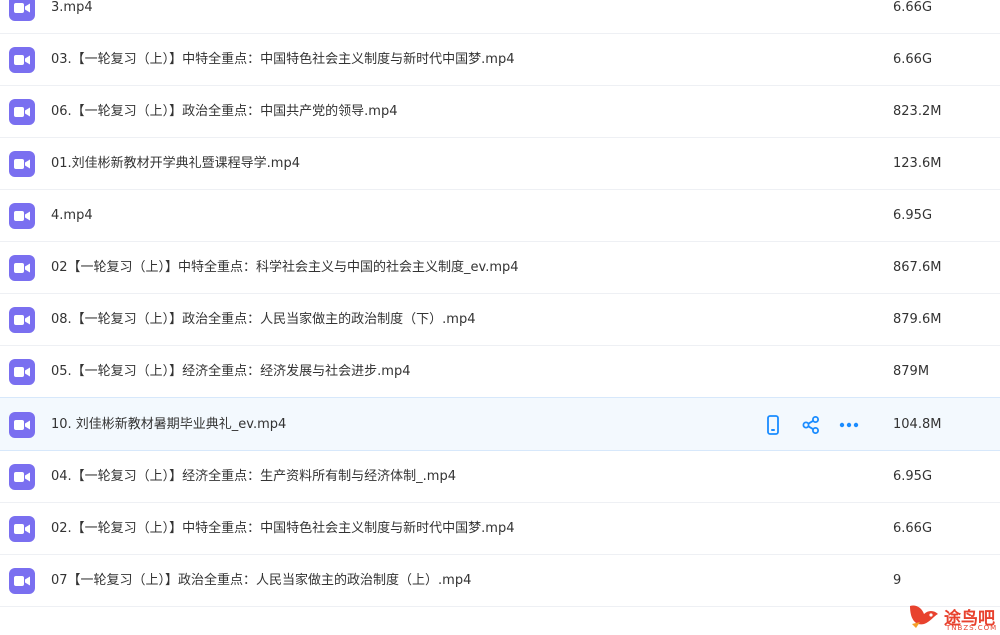 The height and width of the screenshot is (635, 1000). I want to click on file-size: 104.8M, so click(917, 424).